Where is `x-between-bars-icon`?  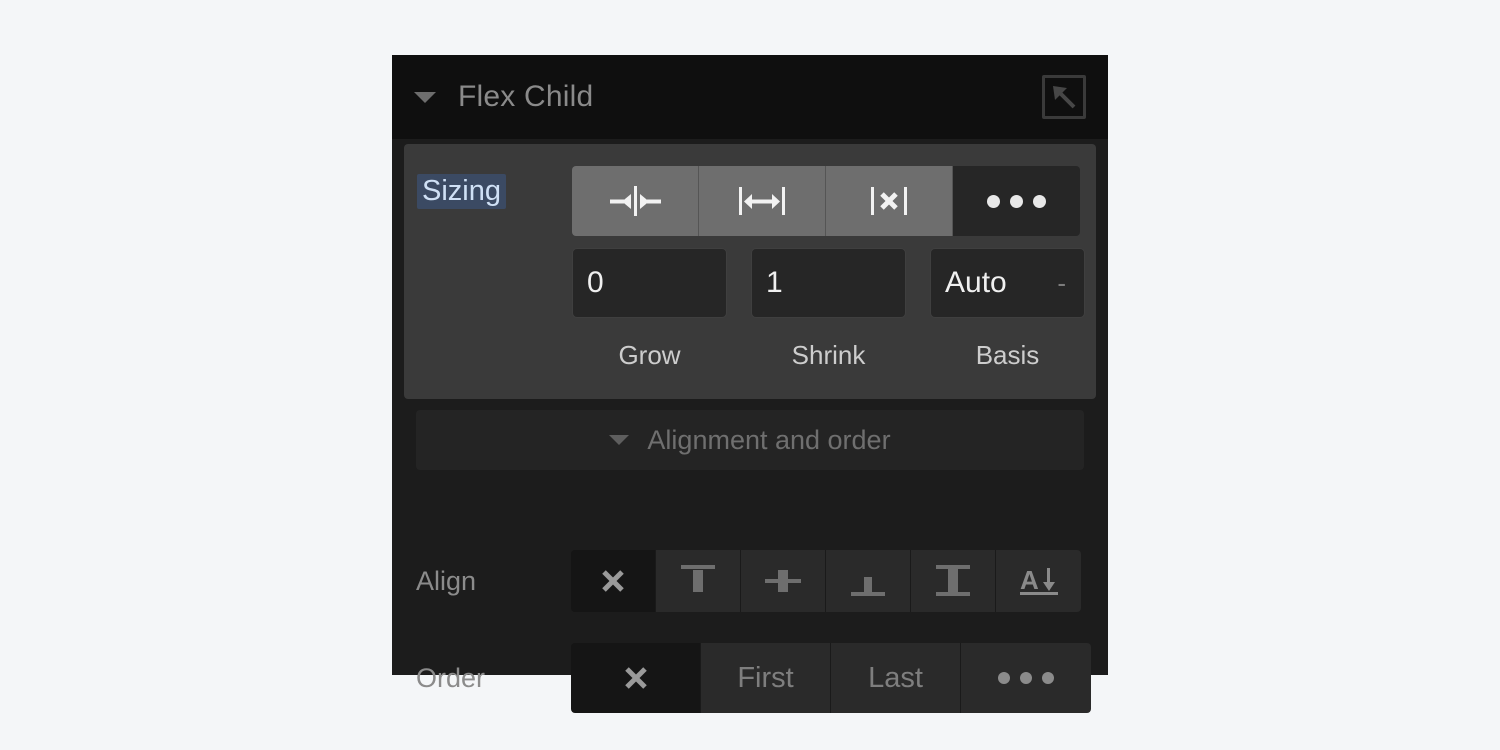
x-between-bars-icon is located at coordinates (889, 201).